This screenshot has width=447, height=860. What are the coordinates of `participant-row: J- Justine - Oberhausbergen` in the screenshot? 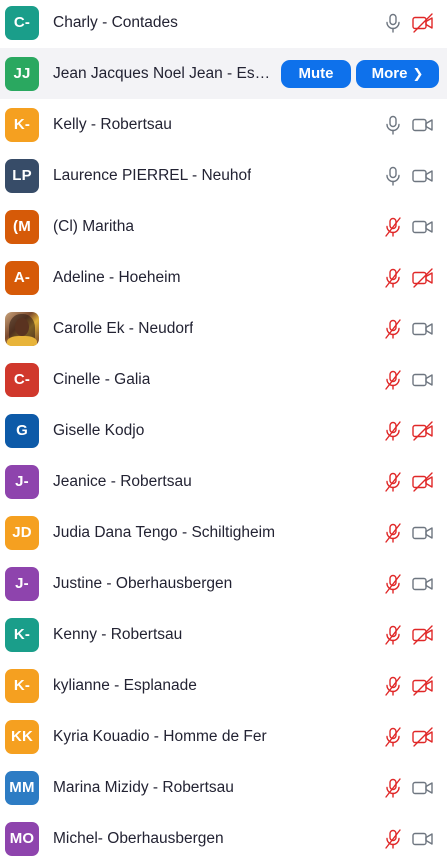 It's located at (223, 583).